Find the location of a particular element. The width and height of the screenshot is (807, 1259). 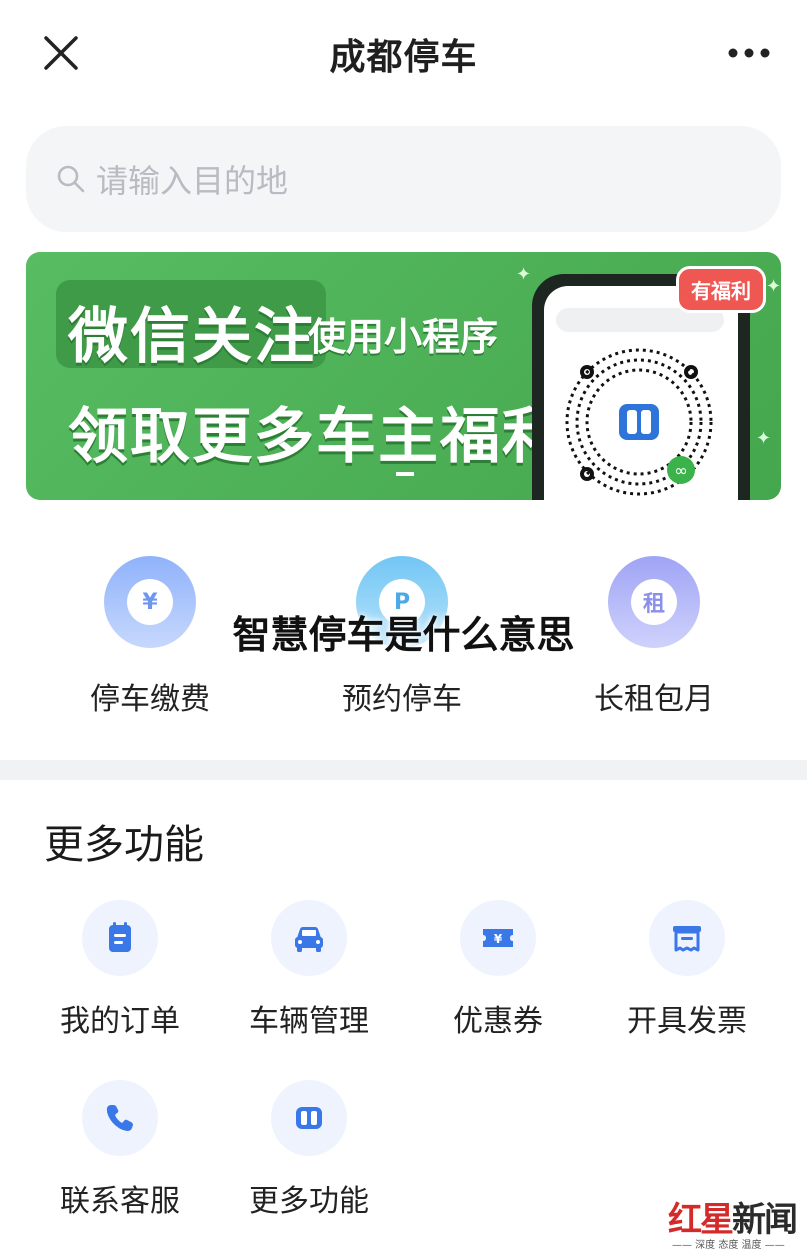

welfare-badge: 有福利 is located at coordinates (721, 289).